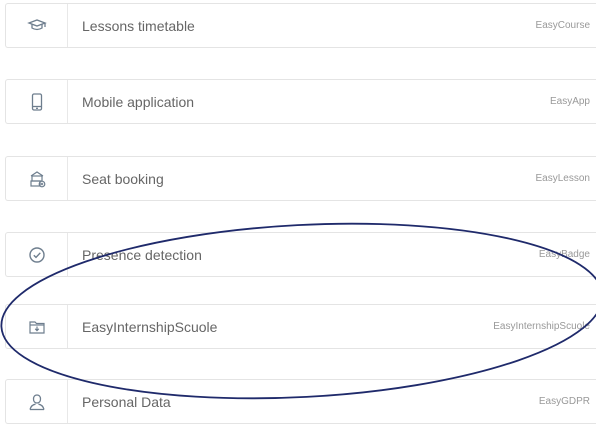 This screenshot has width=596, height=424. What do you see at coordinates (562, 178) in the screenshot?
I see `menu-item-product: EasyLesson` at bounding box center [562, 178].